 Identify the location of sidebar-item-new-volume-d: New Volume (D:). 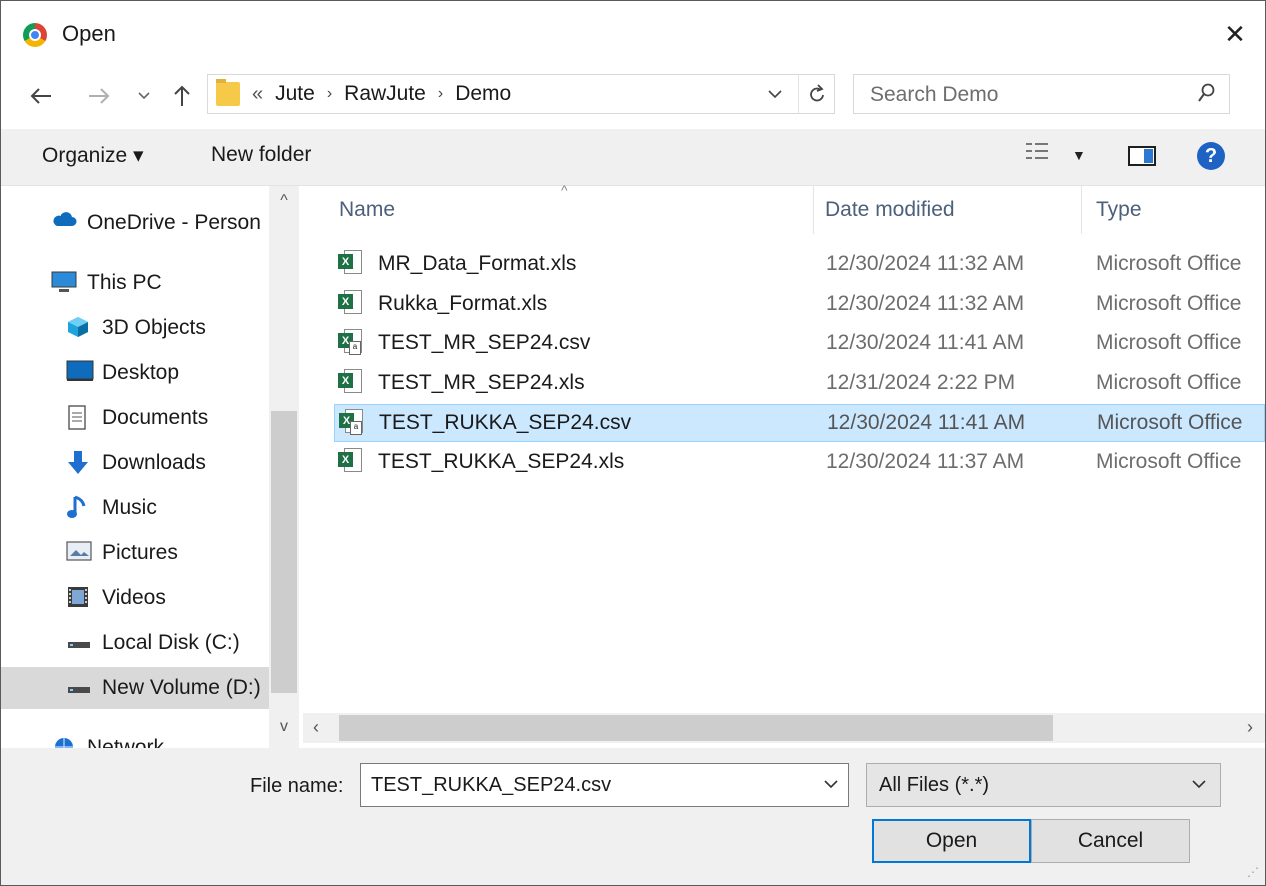
(135, 688).